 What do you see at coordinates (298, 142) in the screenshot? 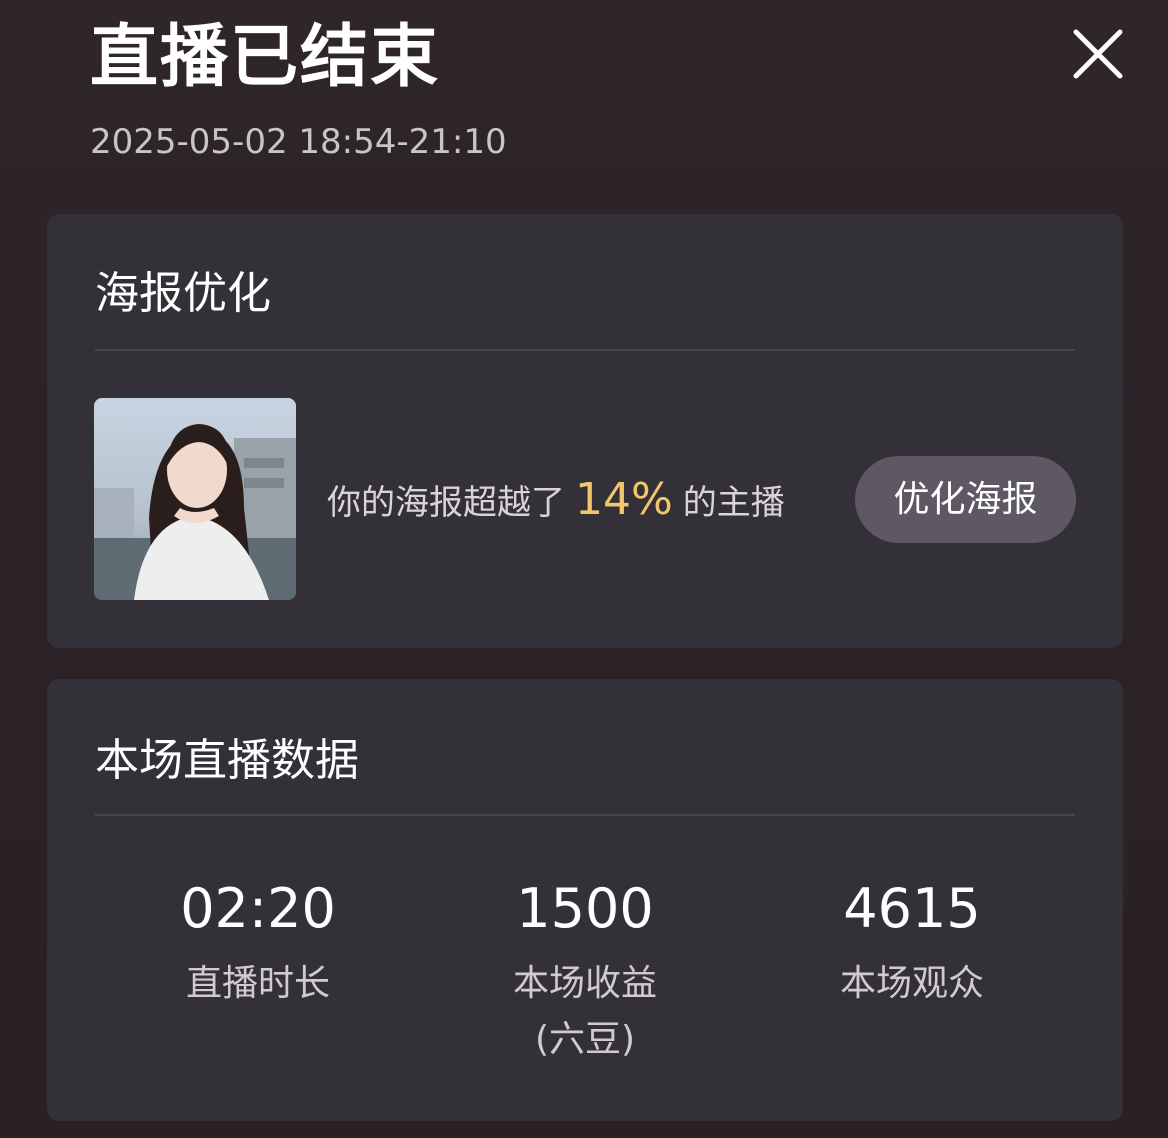
I see `live-time-range: 2025-05-02 18:54-21:10` at bounding box center [298, 142].